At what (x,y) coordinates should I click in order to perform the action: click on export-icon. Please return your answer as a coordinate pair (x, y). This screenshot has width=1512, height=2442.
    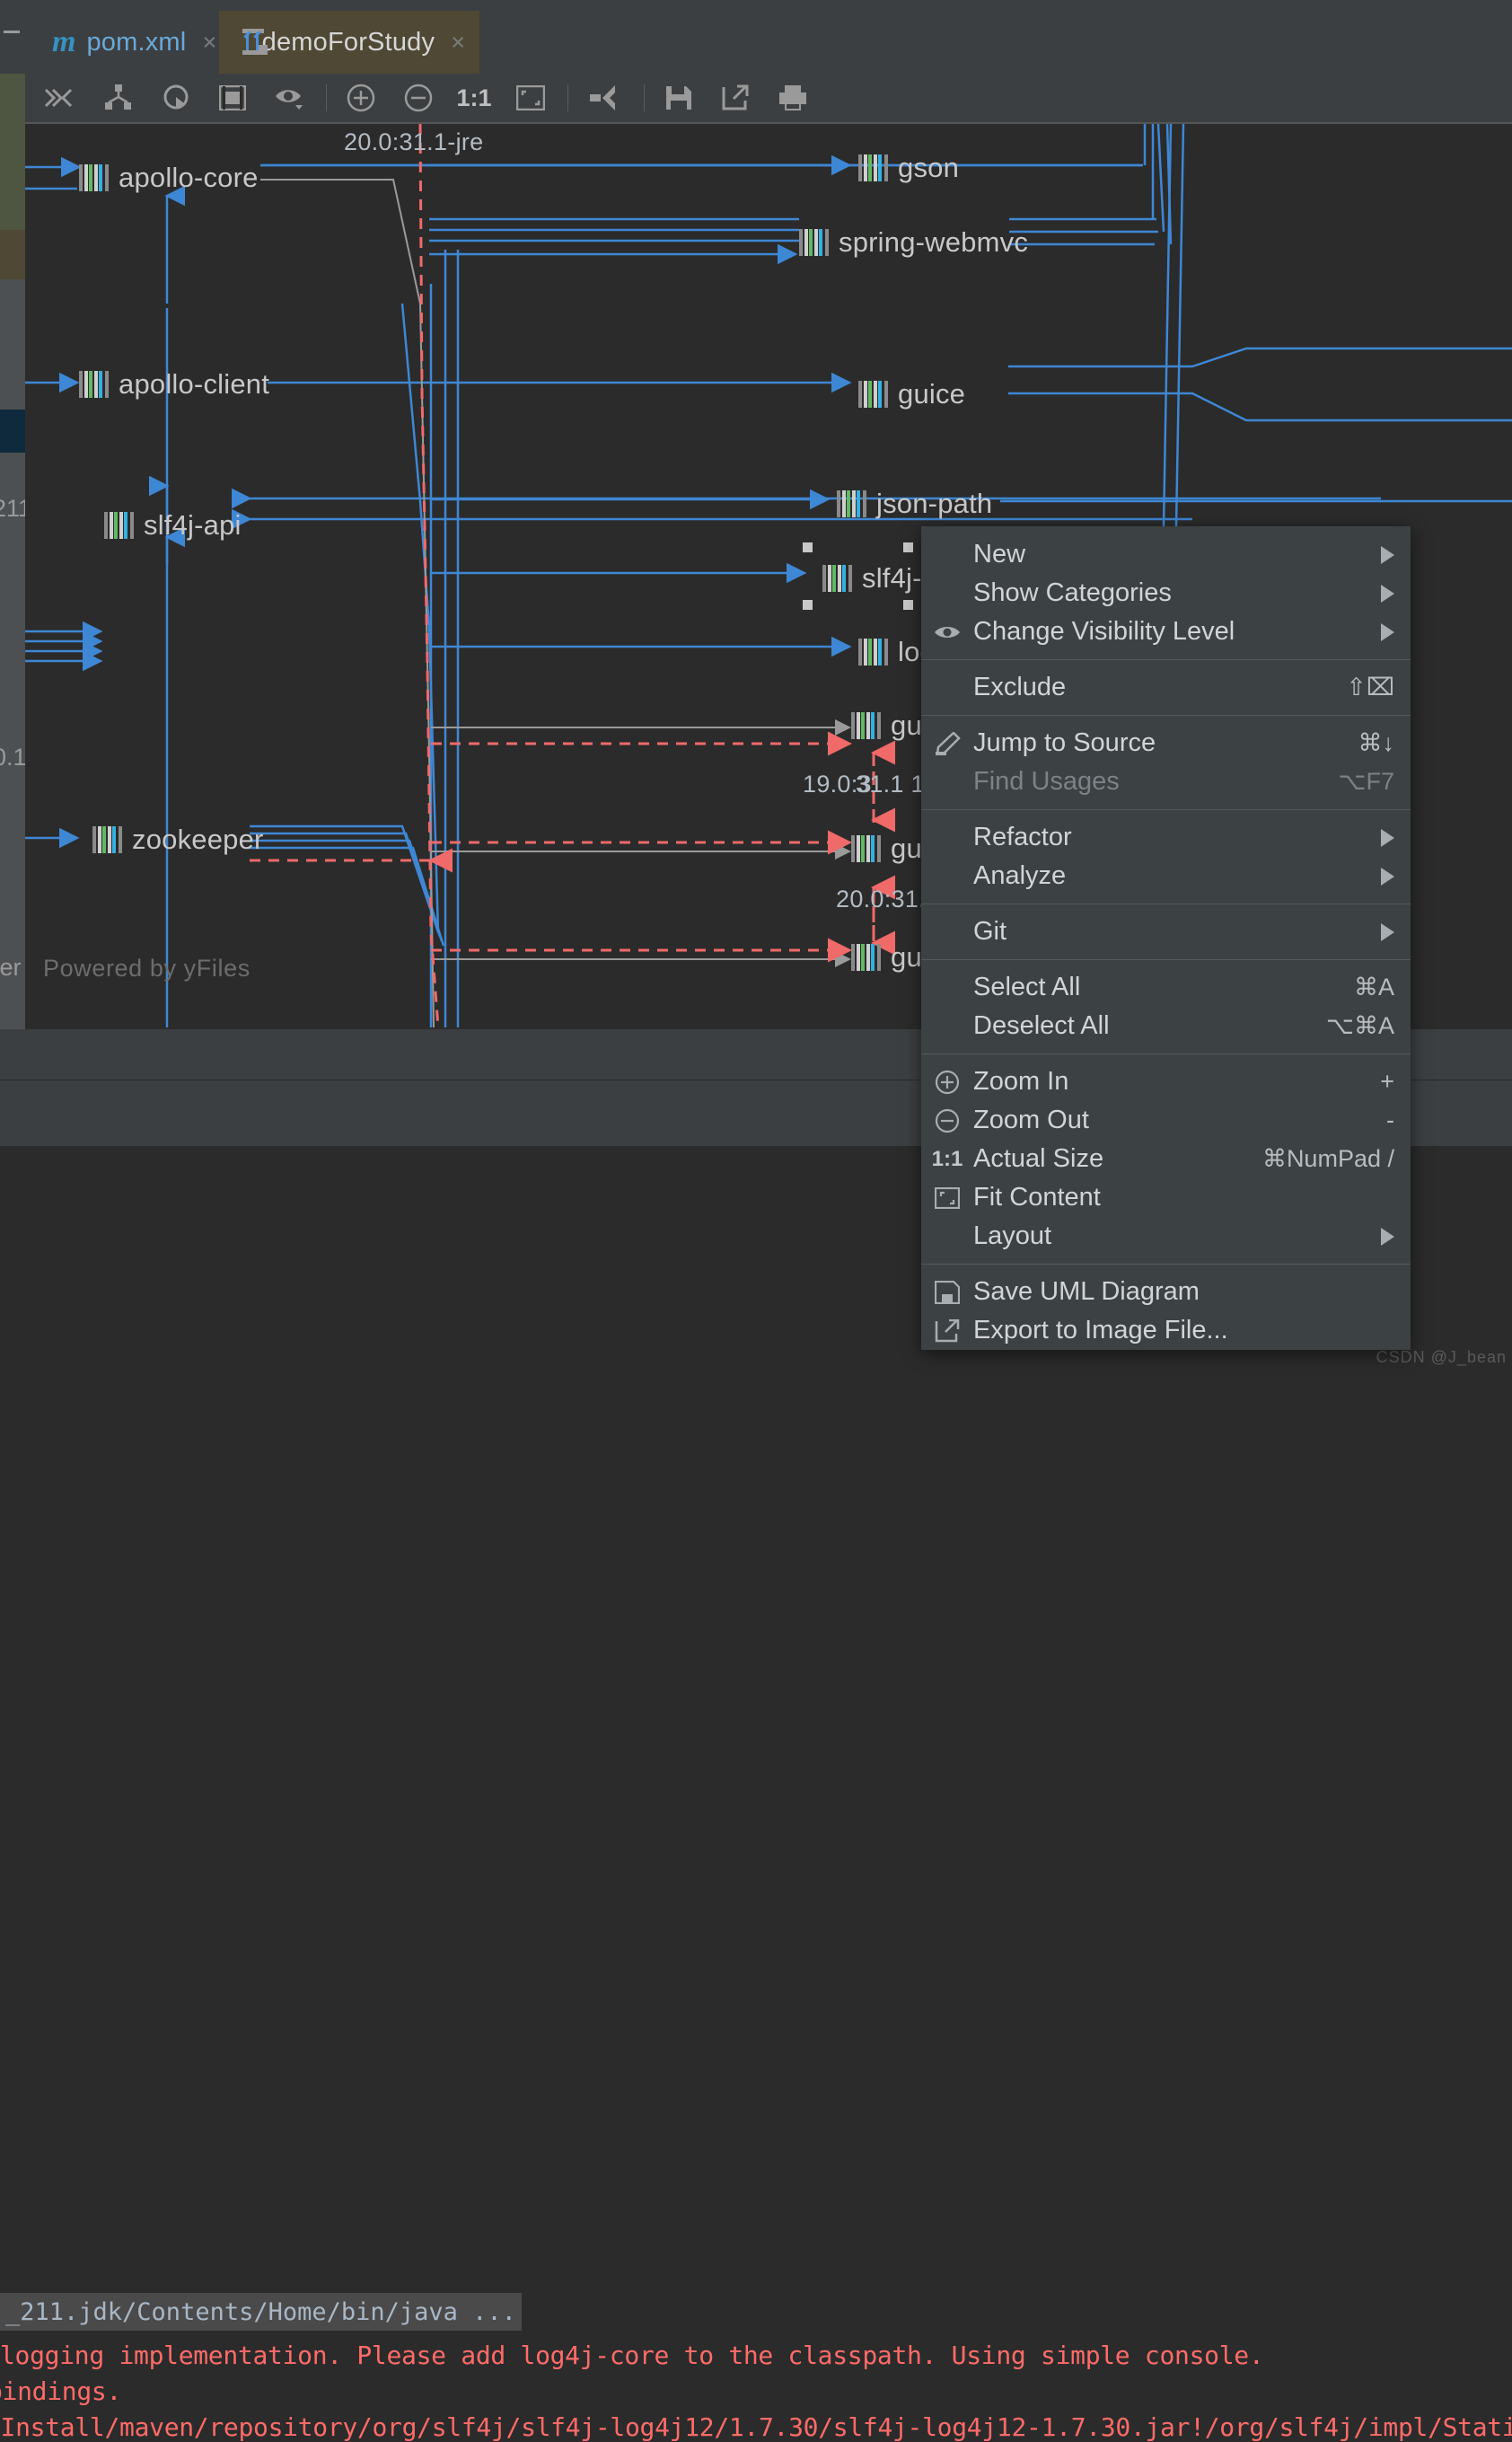
    Looking at the image, I should click on (947, 1330).